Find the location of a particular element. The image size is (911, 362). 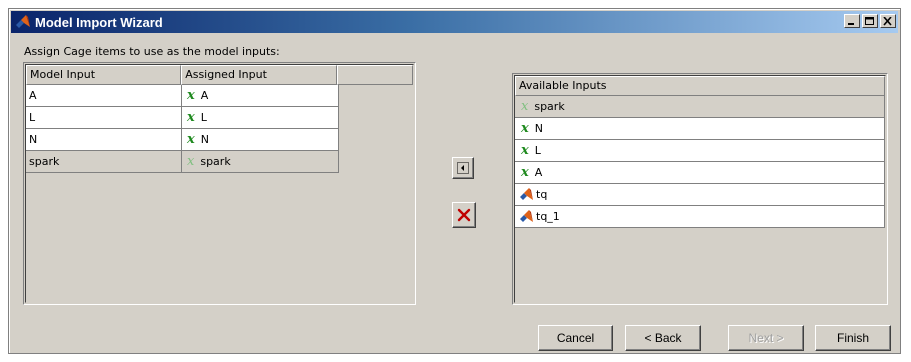

assigned-input-label: A is located at coordinates (204, 95).